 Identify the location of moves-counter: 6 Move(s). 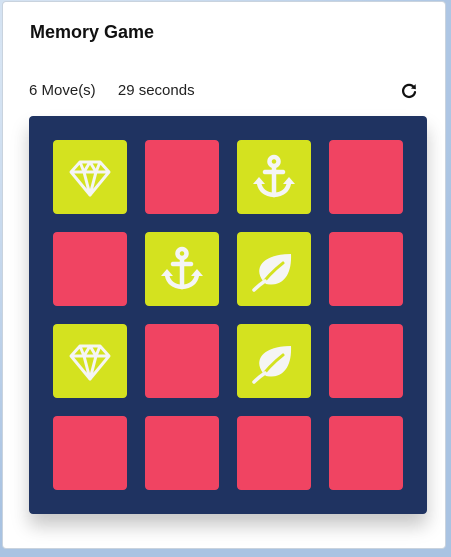
(62, 90).